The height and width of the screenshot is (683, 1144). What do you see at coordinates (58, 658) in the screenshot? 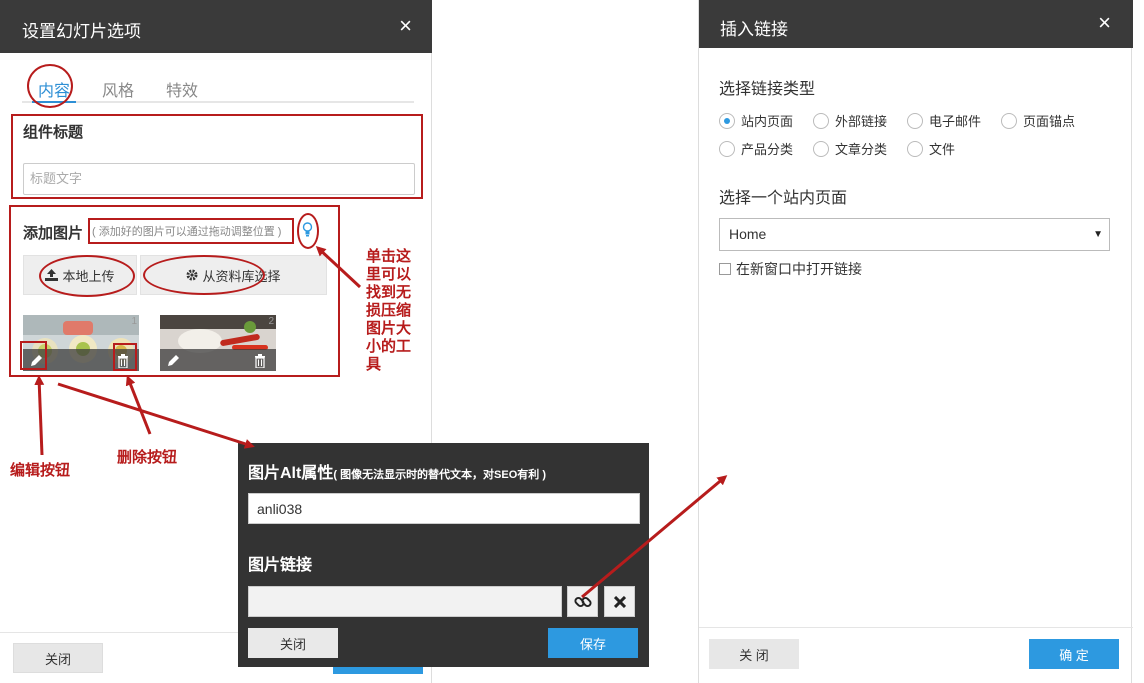
I see `close-button: 关闭` at bounding box center [58, 658].